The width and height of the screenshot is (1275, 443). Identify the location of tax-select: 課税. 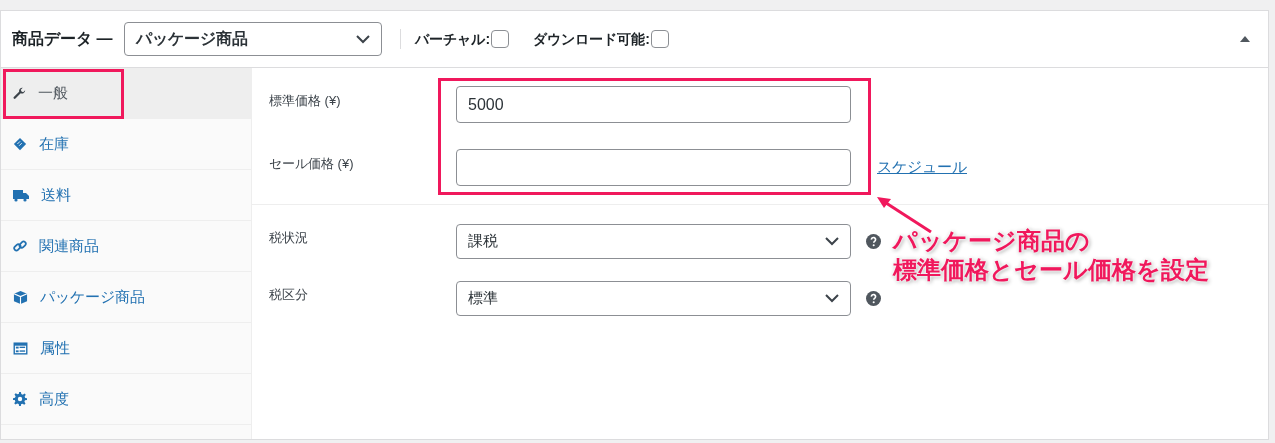
(653, 241).